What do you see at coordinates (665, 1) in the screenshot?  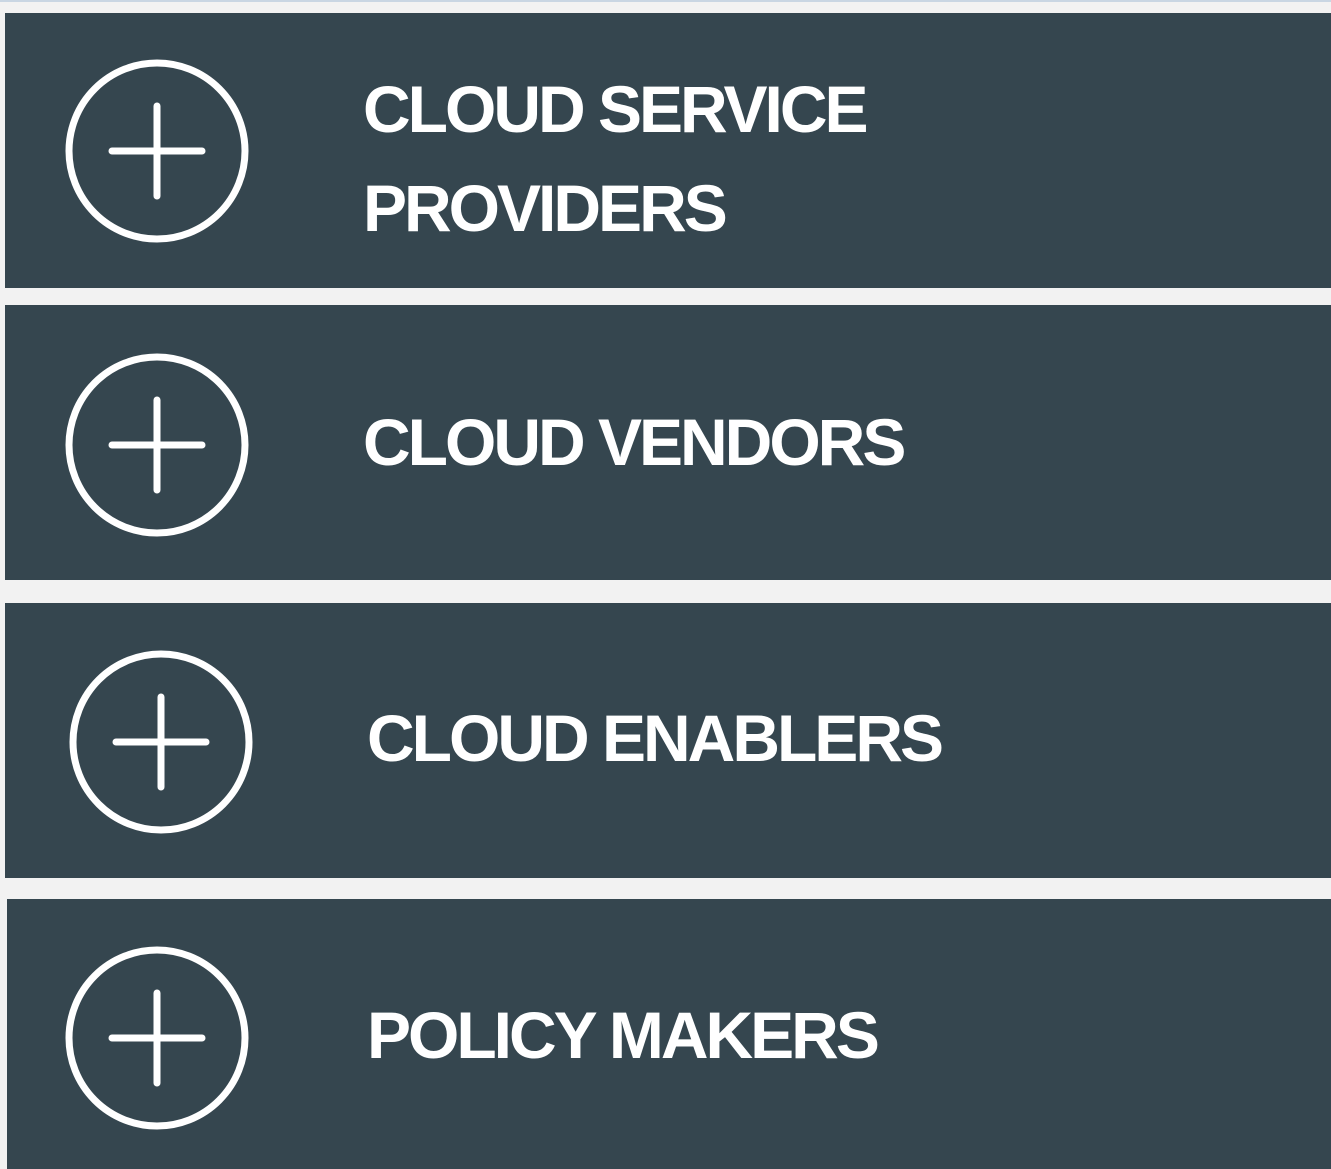 I see `top-divider` at bounding box center [665, 1].